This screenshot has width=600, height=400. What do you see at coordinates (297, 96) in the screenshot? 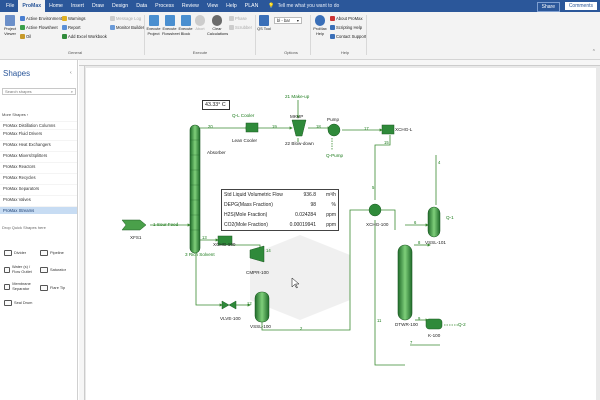
I see `makeup-label: 21 Make-up` at bounding box center [297, 96].